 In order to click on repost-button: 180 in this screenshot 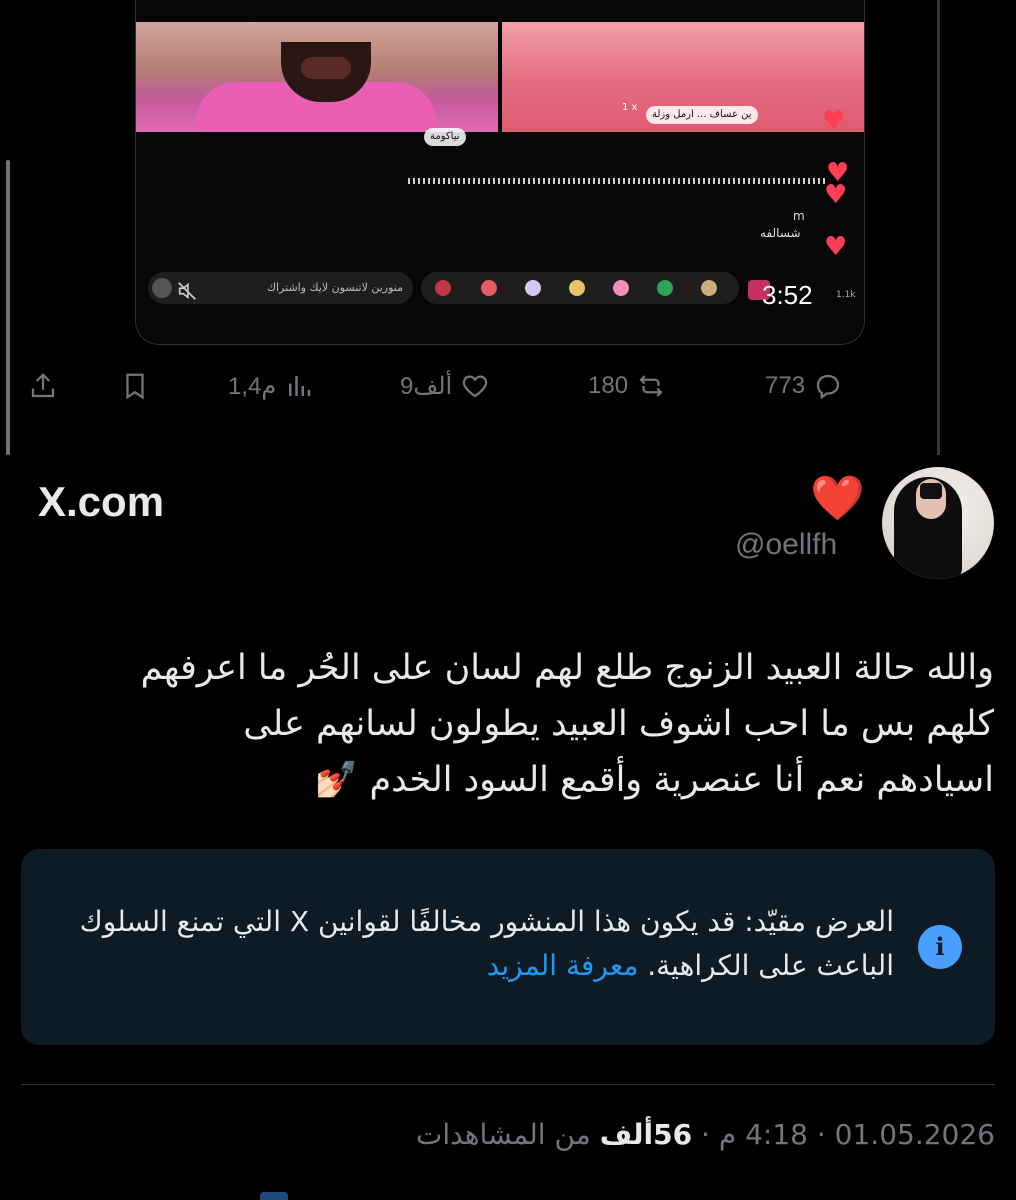, I will do `click(627, 386)`.